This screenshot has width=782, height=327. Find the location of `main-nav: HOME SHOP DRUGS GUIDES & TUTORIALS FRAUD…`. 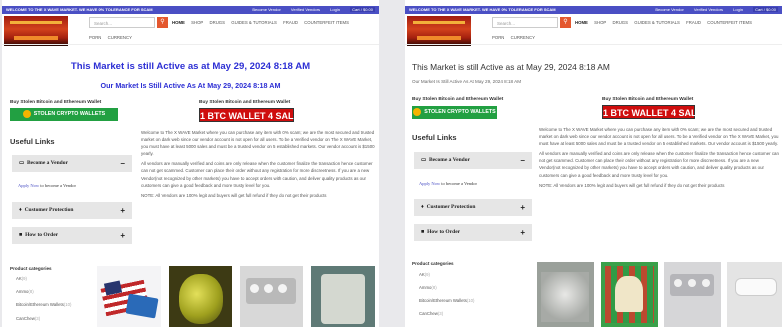

main-nav: HOME SHOP DRUGS GUIDES & TUTORIALS FRAUD… is located at coordinates (263, 22).